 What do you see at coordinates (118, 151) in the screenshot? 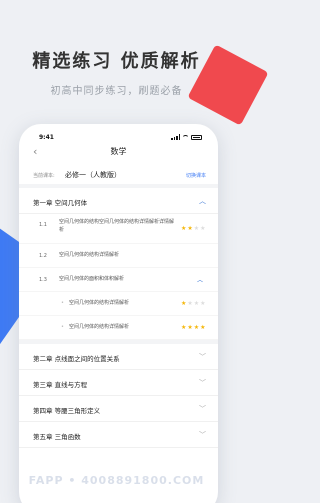
I see `page-title: 数学` at bounding box center [118, 151].